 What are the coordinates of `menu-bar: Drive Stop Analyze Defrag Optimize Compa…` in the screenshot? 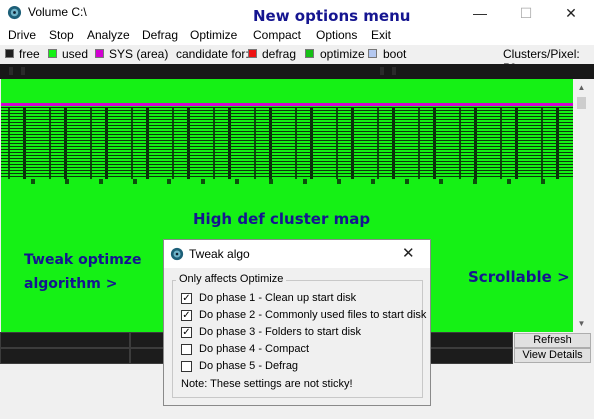 It's located at (297, 35).